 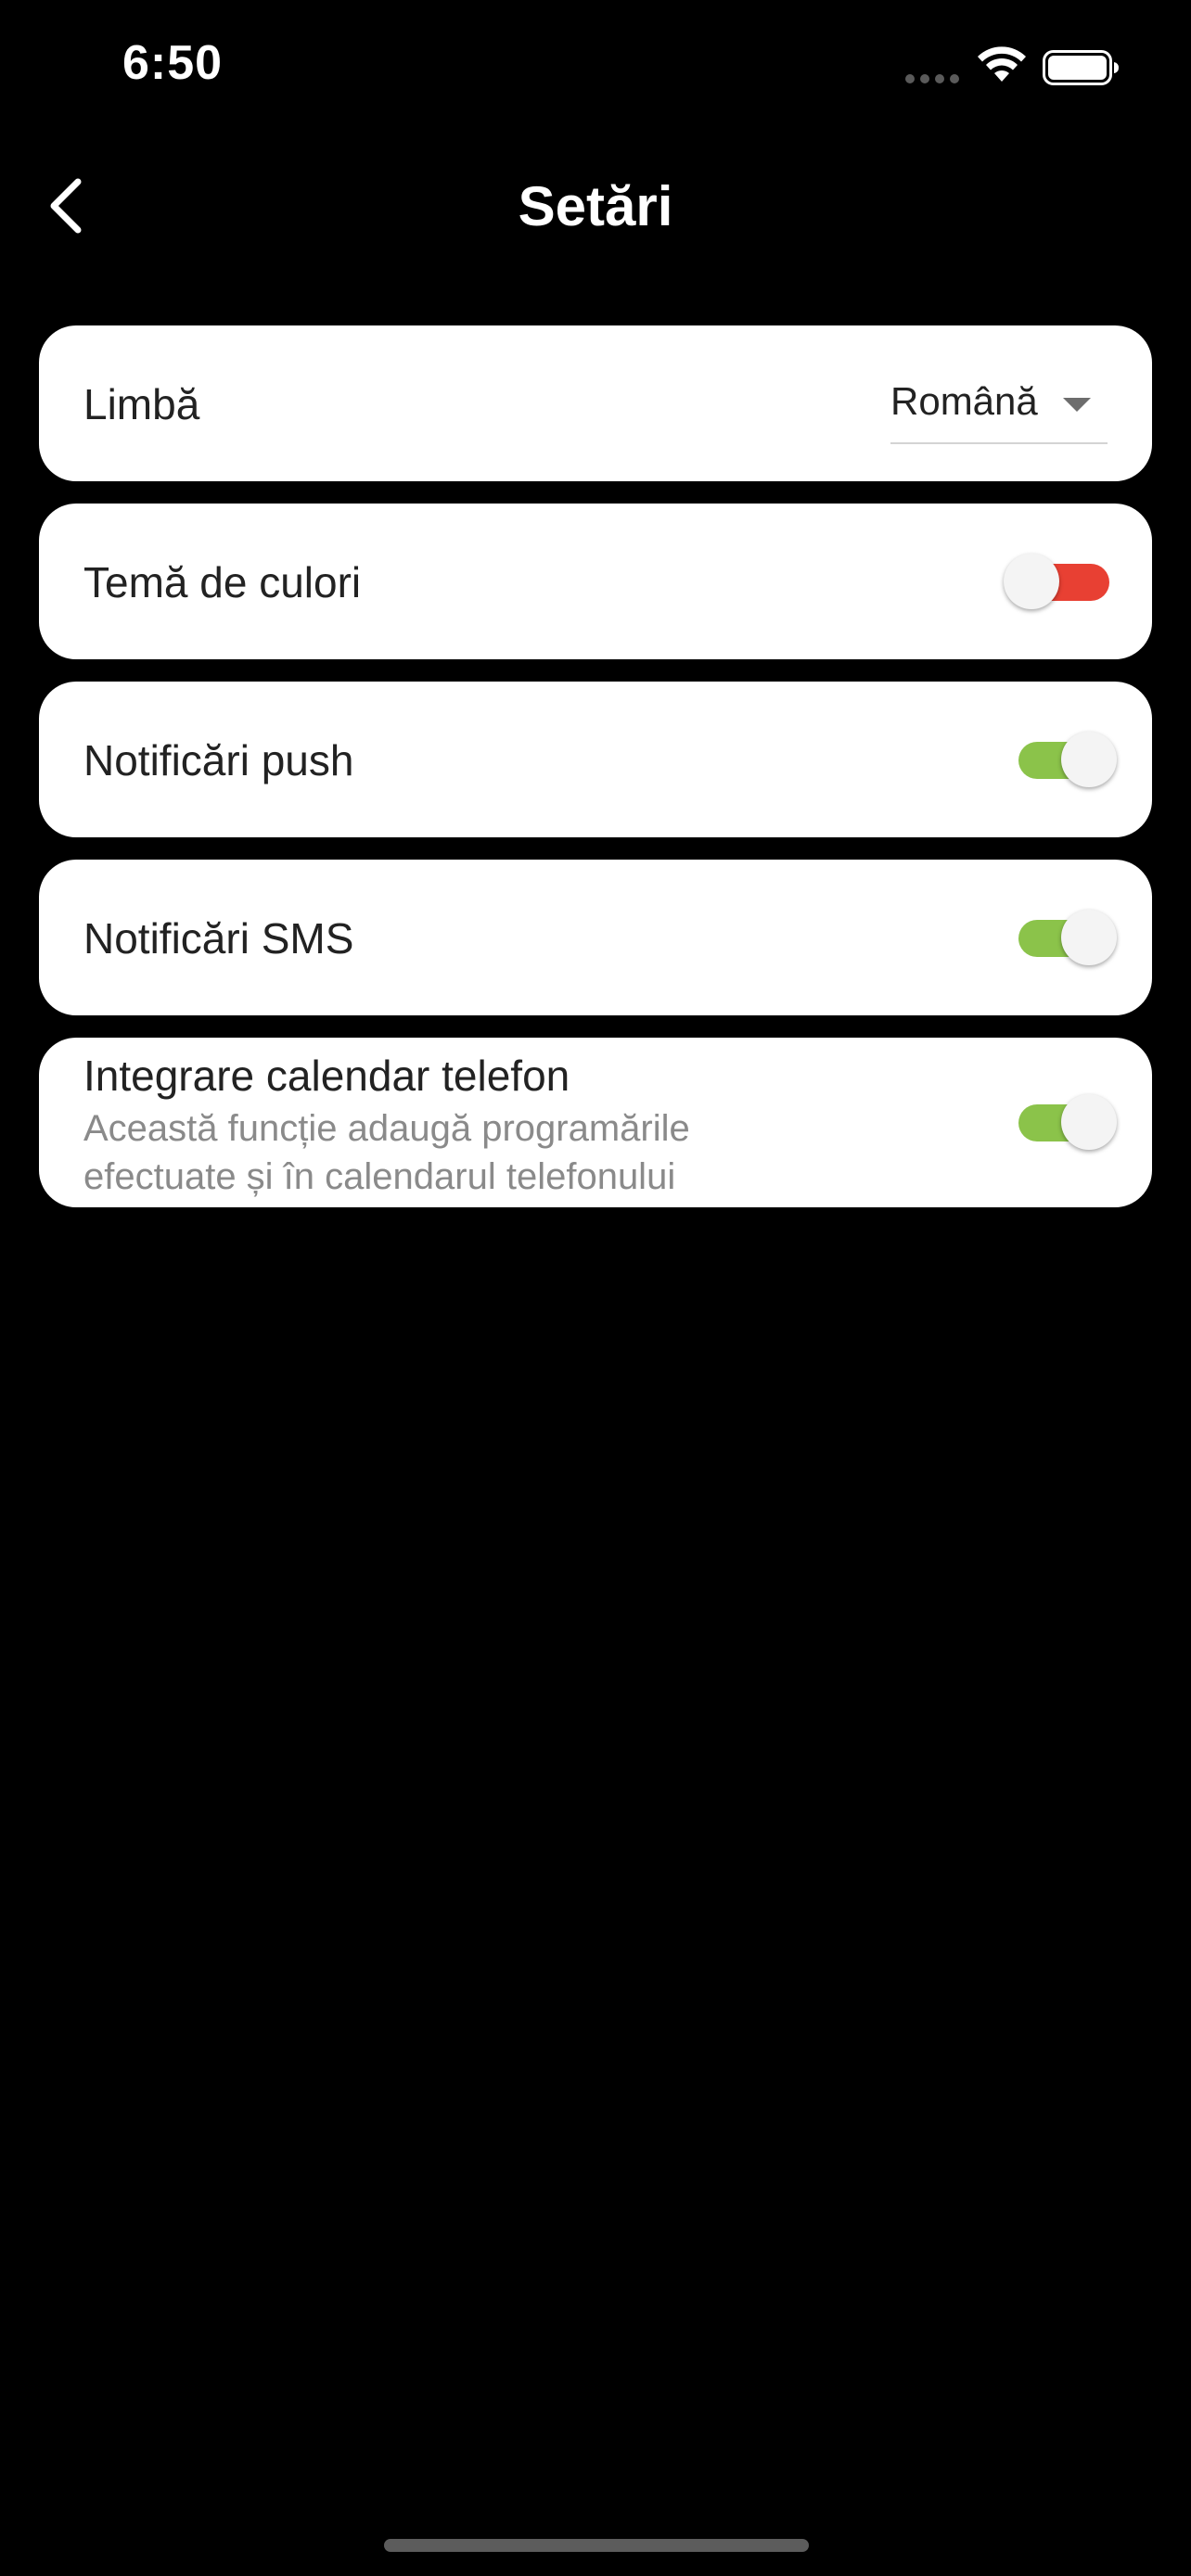 What do you see at coordinates (218, 760) in the screenshot?
I see `push-notifications-label: Notificări push` at bounding box center [218, 760].